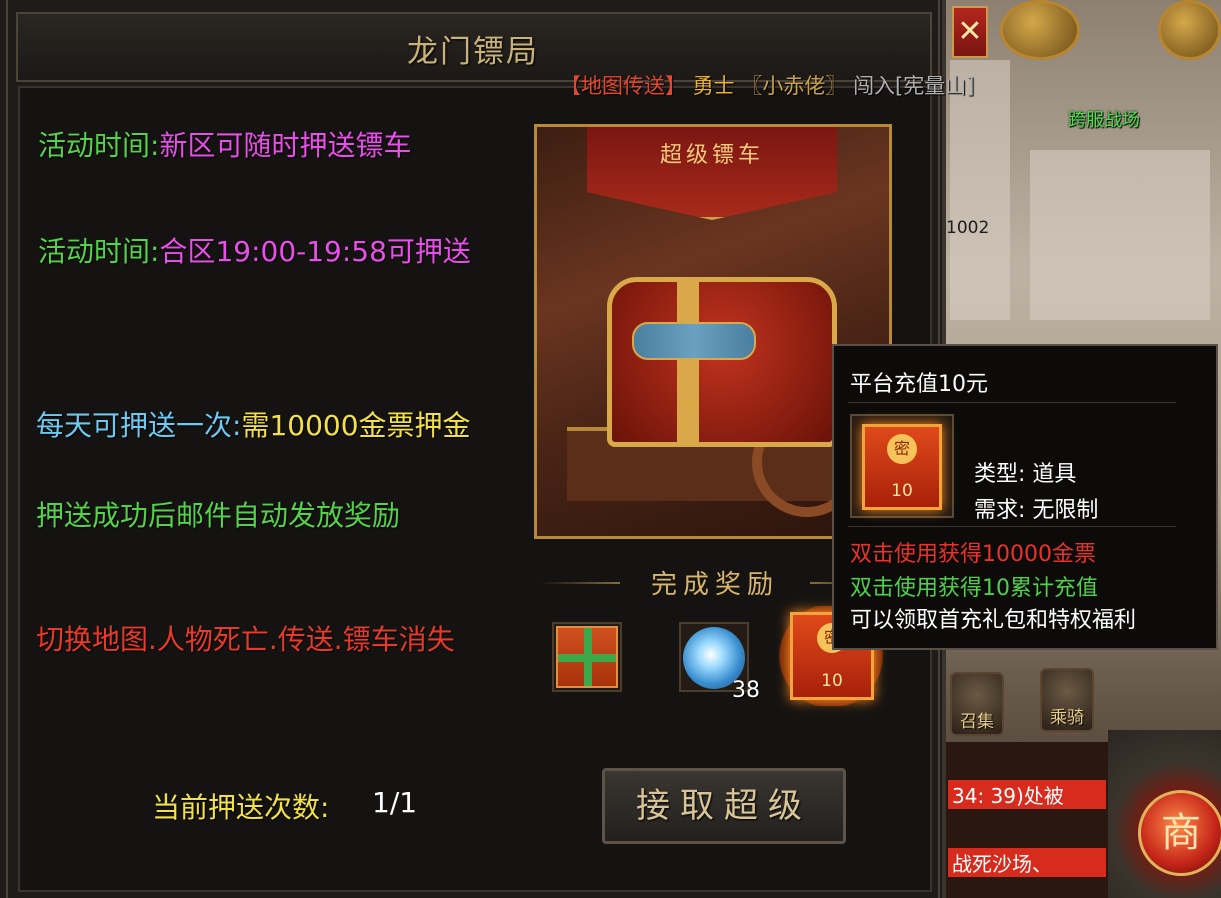 This screenshot has width=1221, height=898. What do you see at coordinates (285, 145) in the screenshot?
I see `info-value: 新区可随时押送镖车` at bounding box center [285, 145].